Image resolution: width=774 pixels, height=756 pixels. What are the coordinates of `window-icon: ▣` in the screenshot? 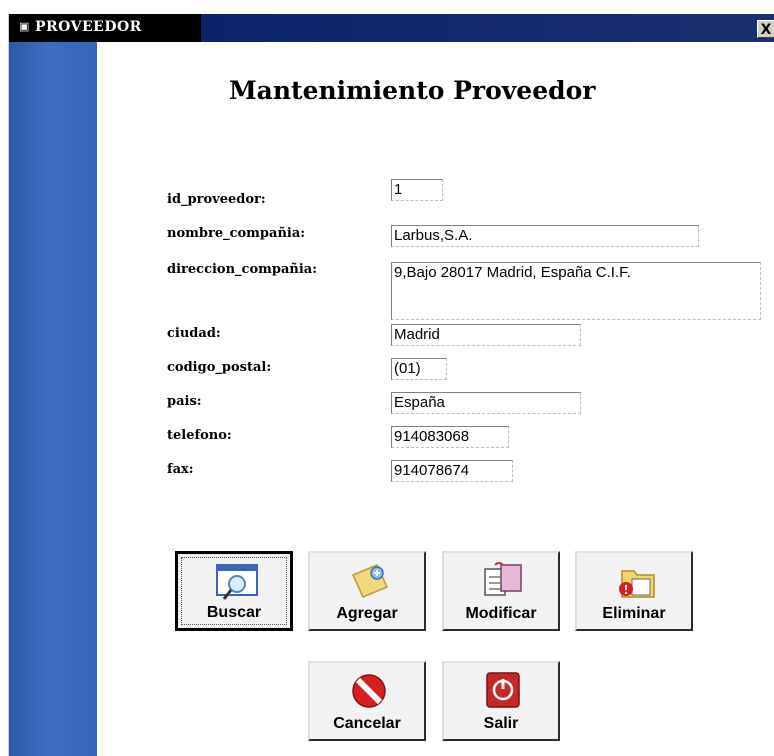 It's located at (24, 27).